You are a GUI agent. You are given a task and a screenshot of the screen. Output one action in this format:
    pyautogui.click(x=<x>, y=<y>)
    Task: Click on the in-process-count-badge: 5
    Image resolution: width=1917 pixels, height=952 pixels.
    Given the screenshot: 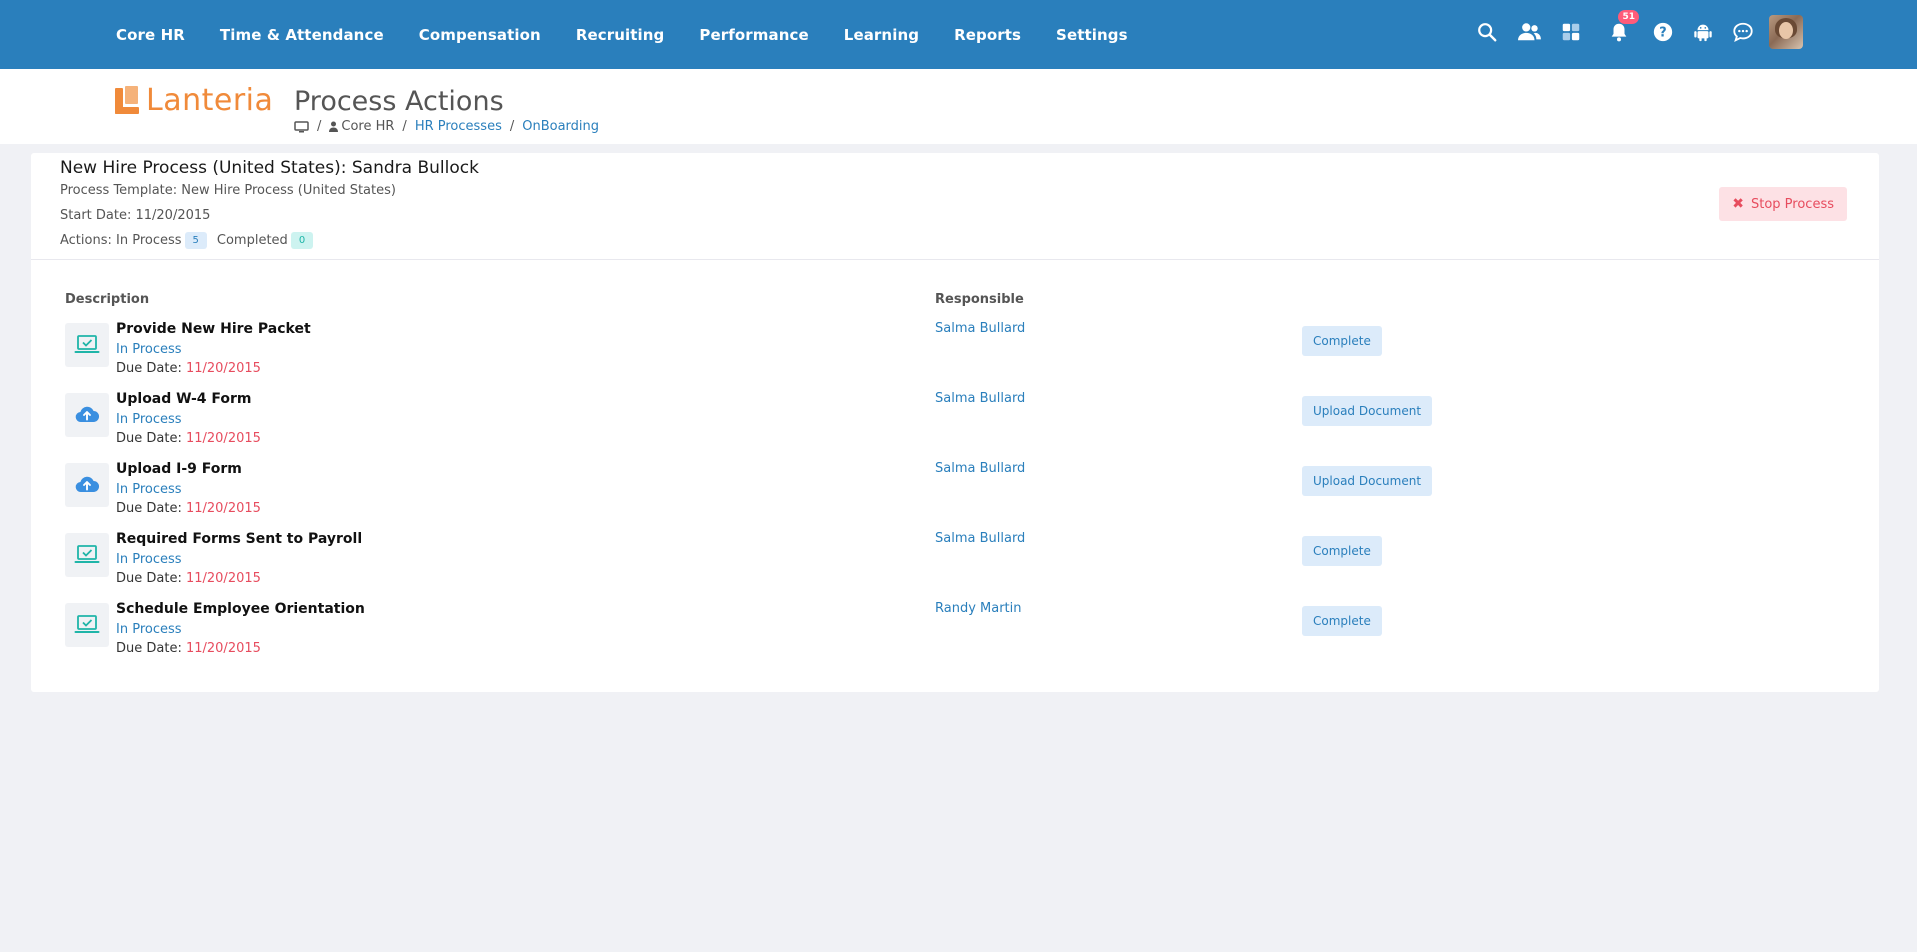 What is the action you would take?
    pyautogui.click(x=195, y=240)
    